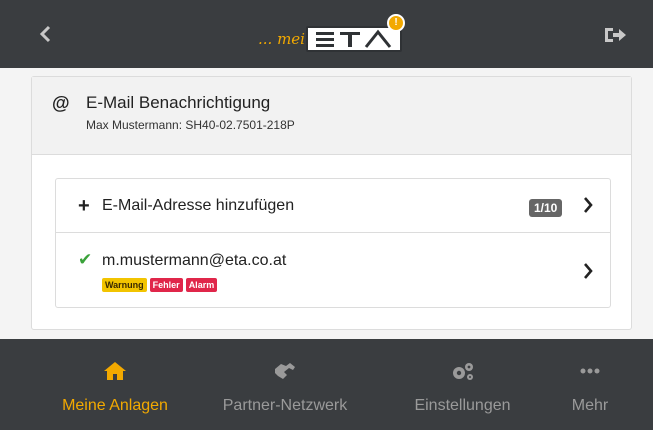 The height and width of the screenshot is (430, 653). Describe the element at coordinates (194, 260) in the screenshot. I see `email-address: m.mustermann@eta.co.at` at that location.